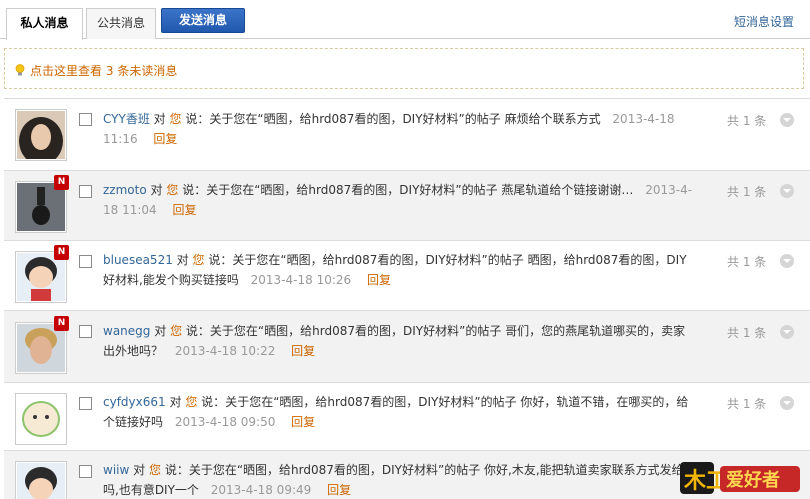 This screenshot has width=810, height=499. I want to click on sender-link: CYY香班, so click(126, 119).